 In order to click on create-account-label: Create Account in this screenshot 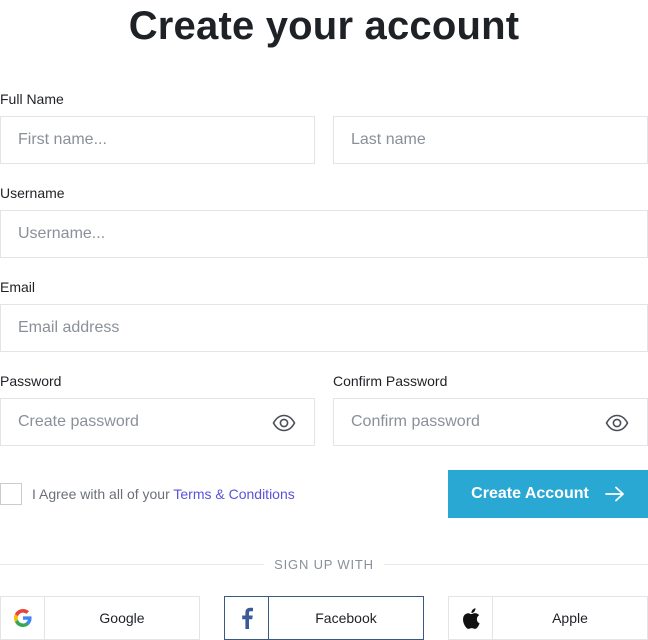, I will do `click(530, 493)`.